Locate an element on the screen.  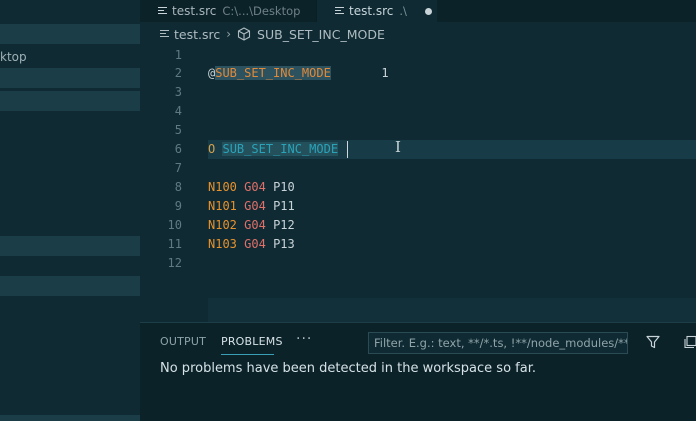
code-text: N102 G04 P12 is located at coordinates (251, 225).